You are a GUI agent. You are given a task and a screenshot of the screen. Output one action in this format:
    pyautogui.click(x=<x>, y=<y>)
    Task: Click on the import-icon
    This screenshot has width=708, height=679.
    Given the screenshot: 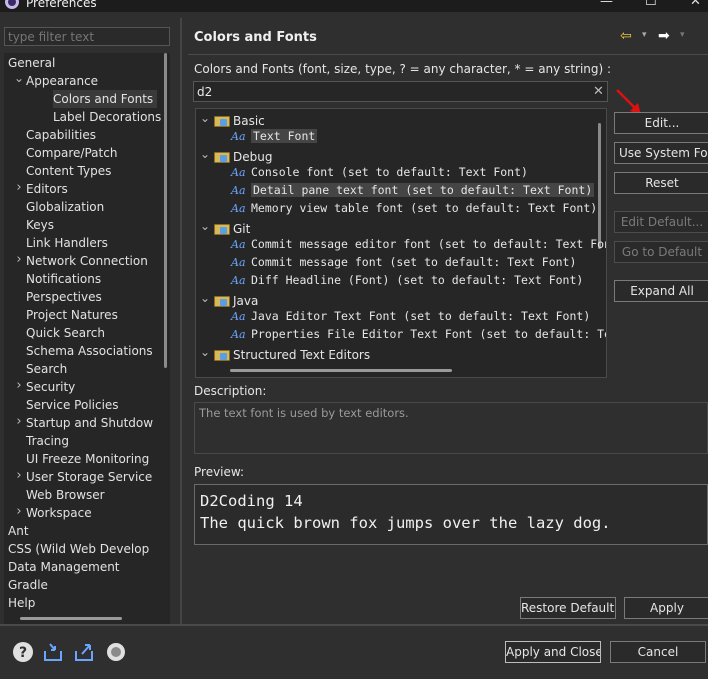 What is the action you would take?
    pyautogui.click(x=53, y=652)
    